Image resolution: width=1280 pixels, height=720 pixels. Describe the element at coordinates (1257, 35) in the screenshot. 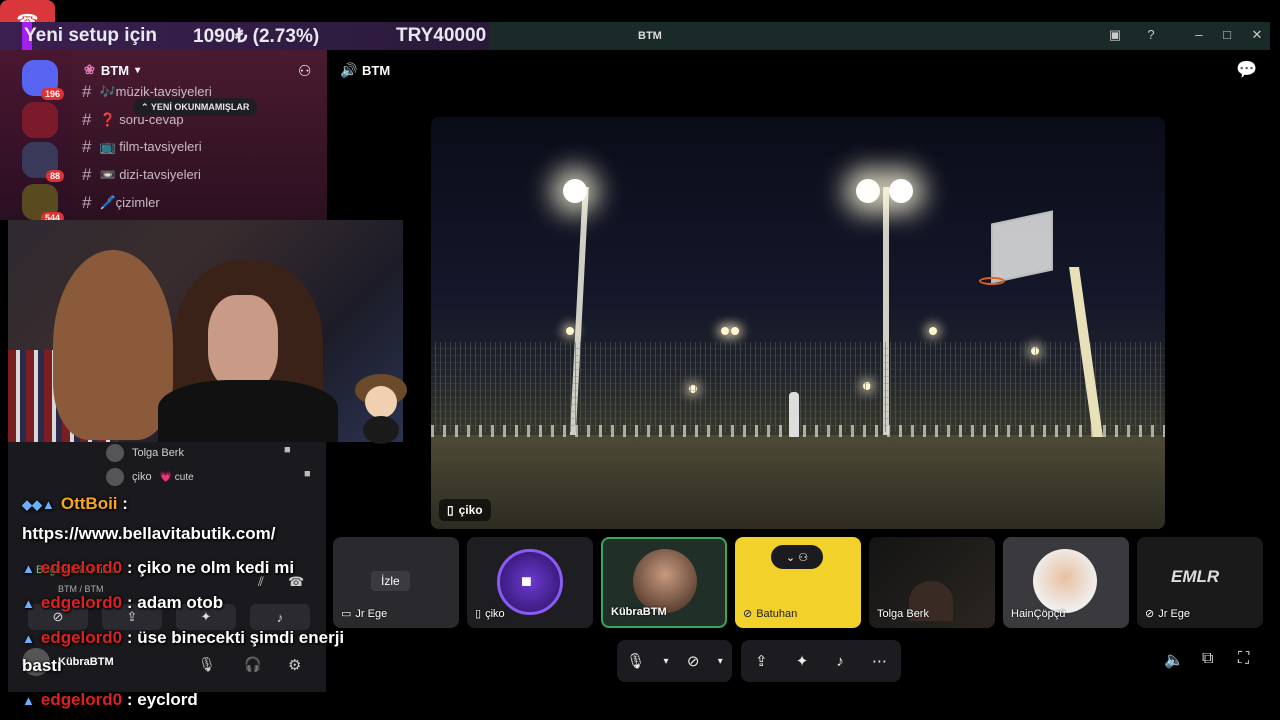

I see `close-icon: ✕` at that location.